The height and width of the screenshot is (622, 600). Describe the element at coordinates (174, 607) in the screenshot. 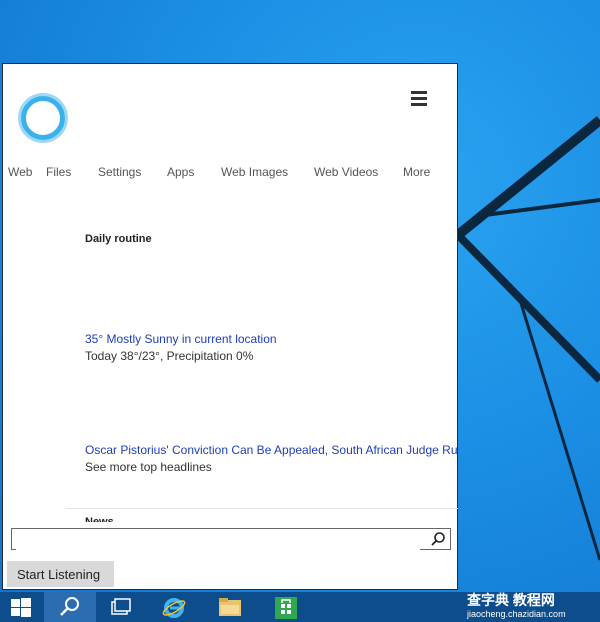

I see `internet-explorer-icon` at that location.